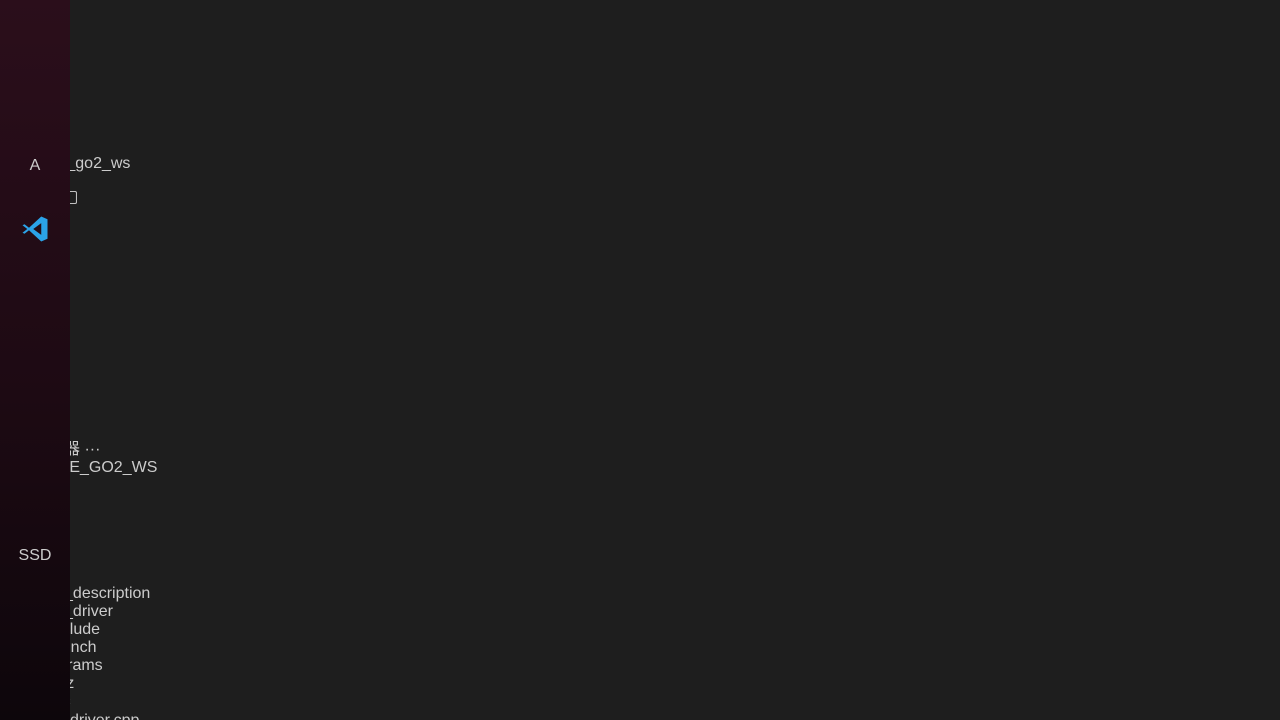  What do you see at coordinates (640, 240) in the screenshot?
I see `explorer-icon` at bounding box center [640, 240].